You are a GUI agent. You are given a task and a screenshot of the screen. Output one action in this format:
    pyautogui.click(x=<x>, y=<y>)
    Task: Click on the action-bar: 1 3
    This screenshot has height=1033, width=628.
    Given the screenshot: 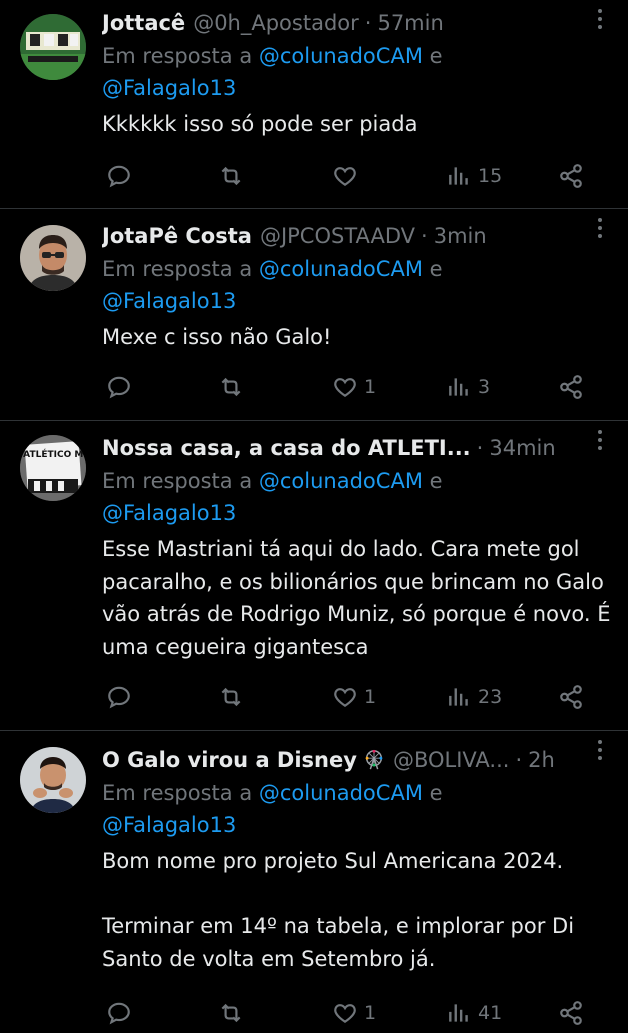 What is the action you would take?
    pyautogui.click(x=356, y=387)
    